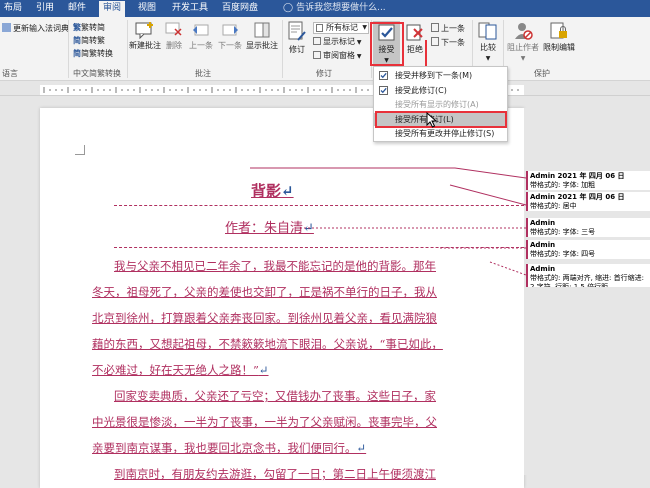 The width and height of the screenshot is (650, 488). What do you see at coordinates (414, 32) in the screenshot?
I see `reject-icon` at bounding box center [414, 32].